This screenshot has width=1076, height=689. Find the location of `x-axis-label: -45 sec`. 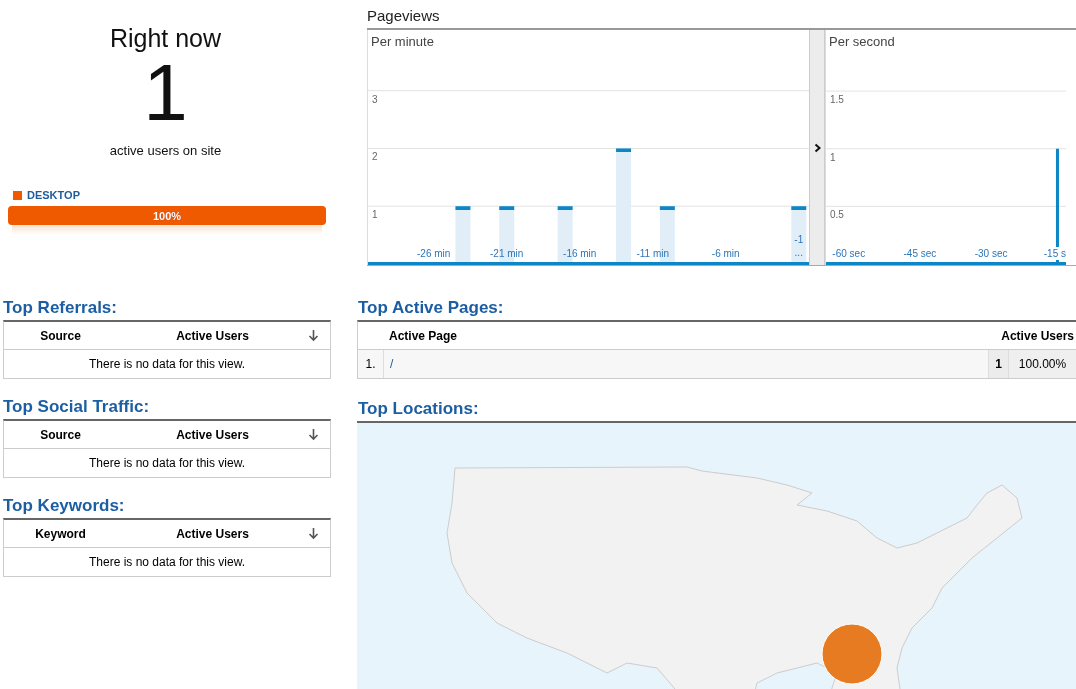

x-axis-label: -45 sec is located at coordinates (920, 253).